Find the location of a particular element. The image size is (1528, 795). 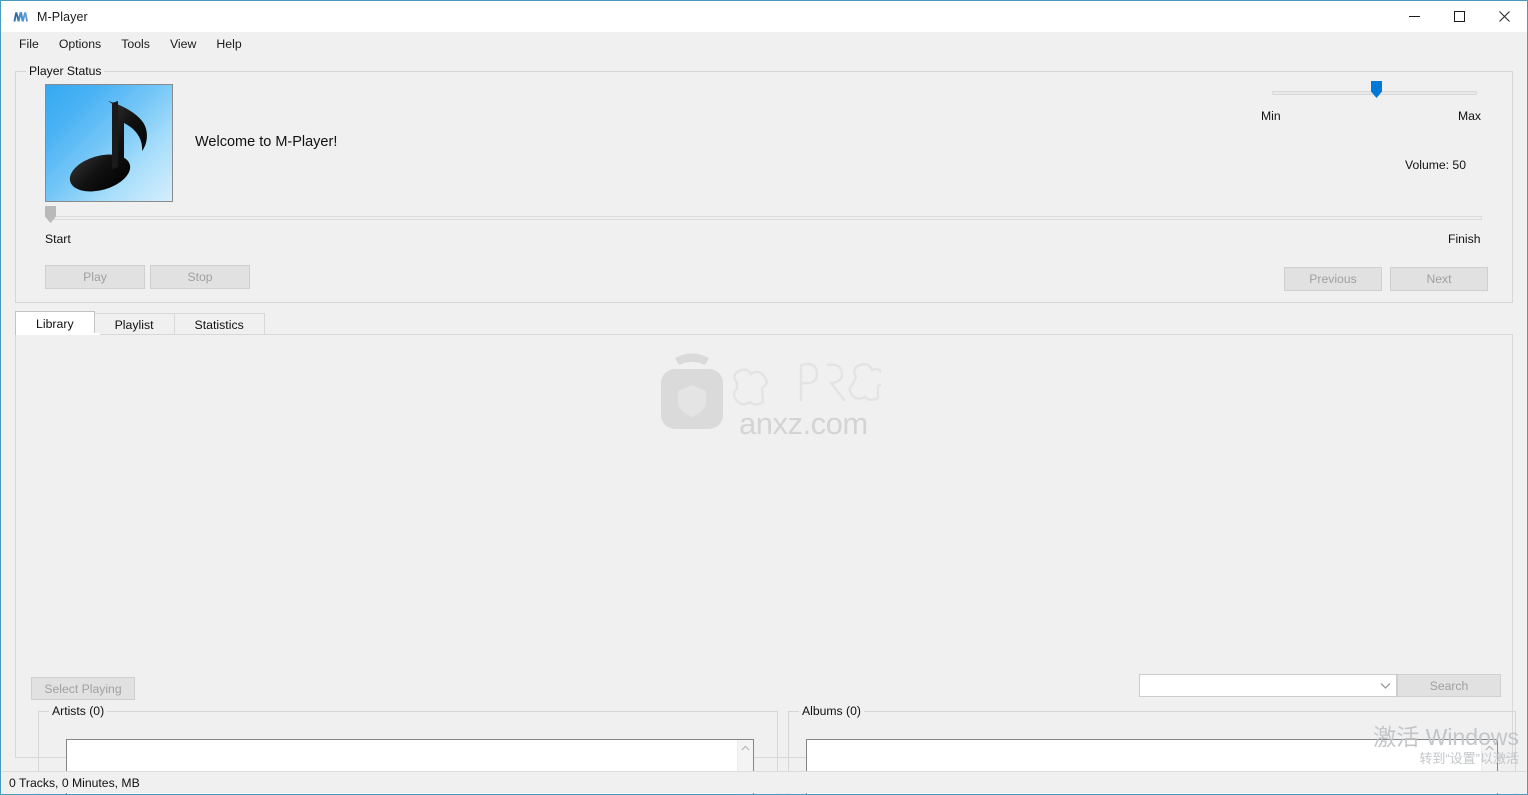

menu-bar: File Options Tools View Help is located at coordinates (764, 44).